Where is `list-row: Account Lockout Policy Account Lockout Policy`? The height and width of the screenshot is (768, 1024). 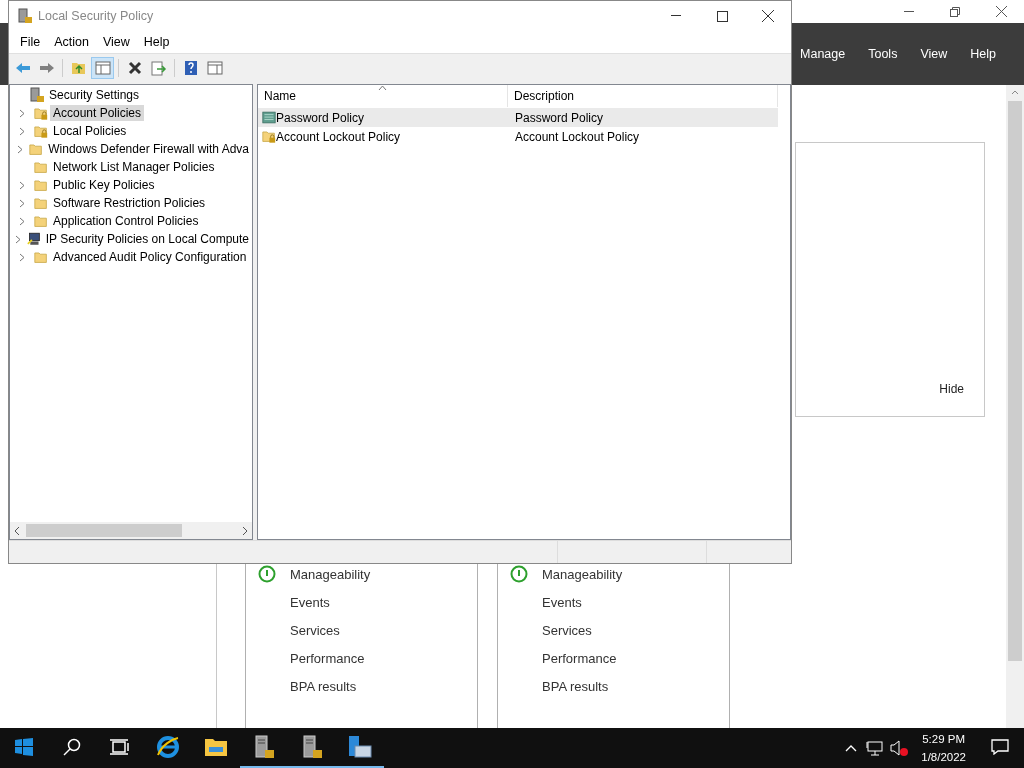
list-row: Account Lockout Policy Account Lockout Policy is located at coordinates (518, 136).